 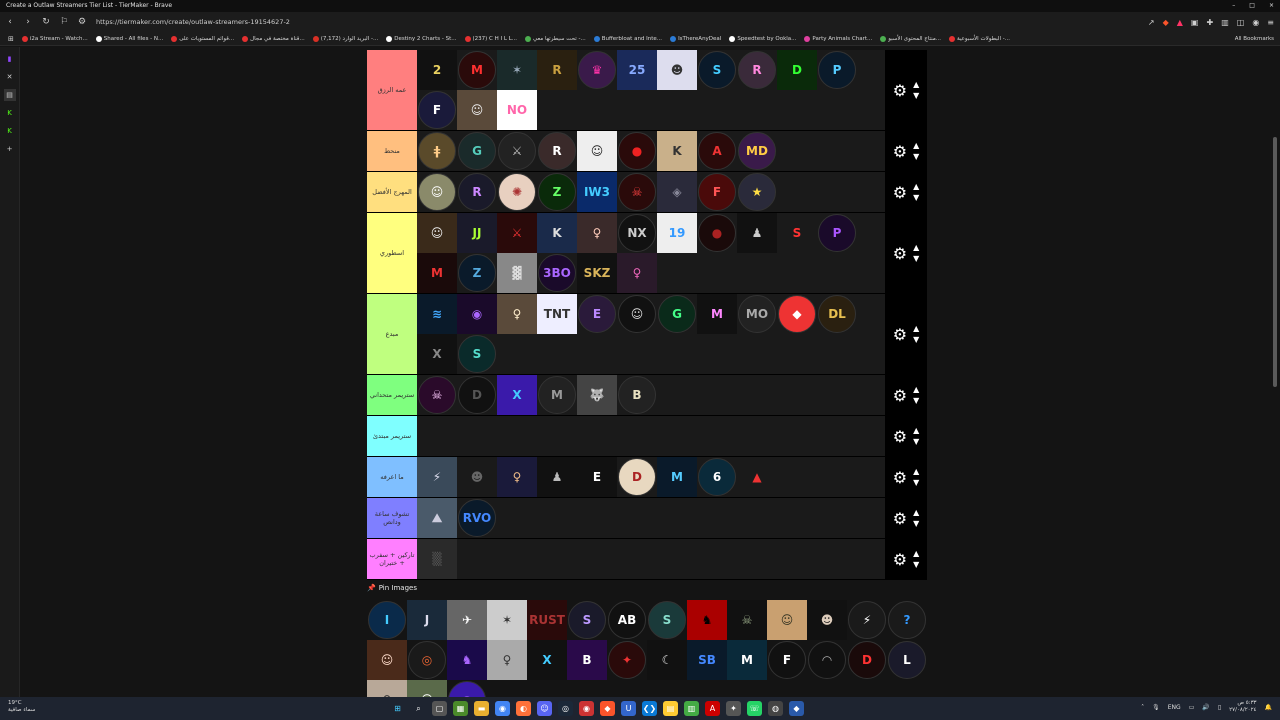 What do you see at coordinates (1174, 707) in the screenshot?
I see `lang-indicator: ENG` at bounding box center [1174, 707].